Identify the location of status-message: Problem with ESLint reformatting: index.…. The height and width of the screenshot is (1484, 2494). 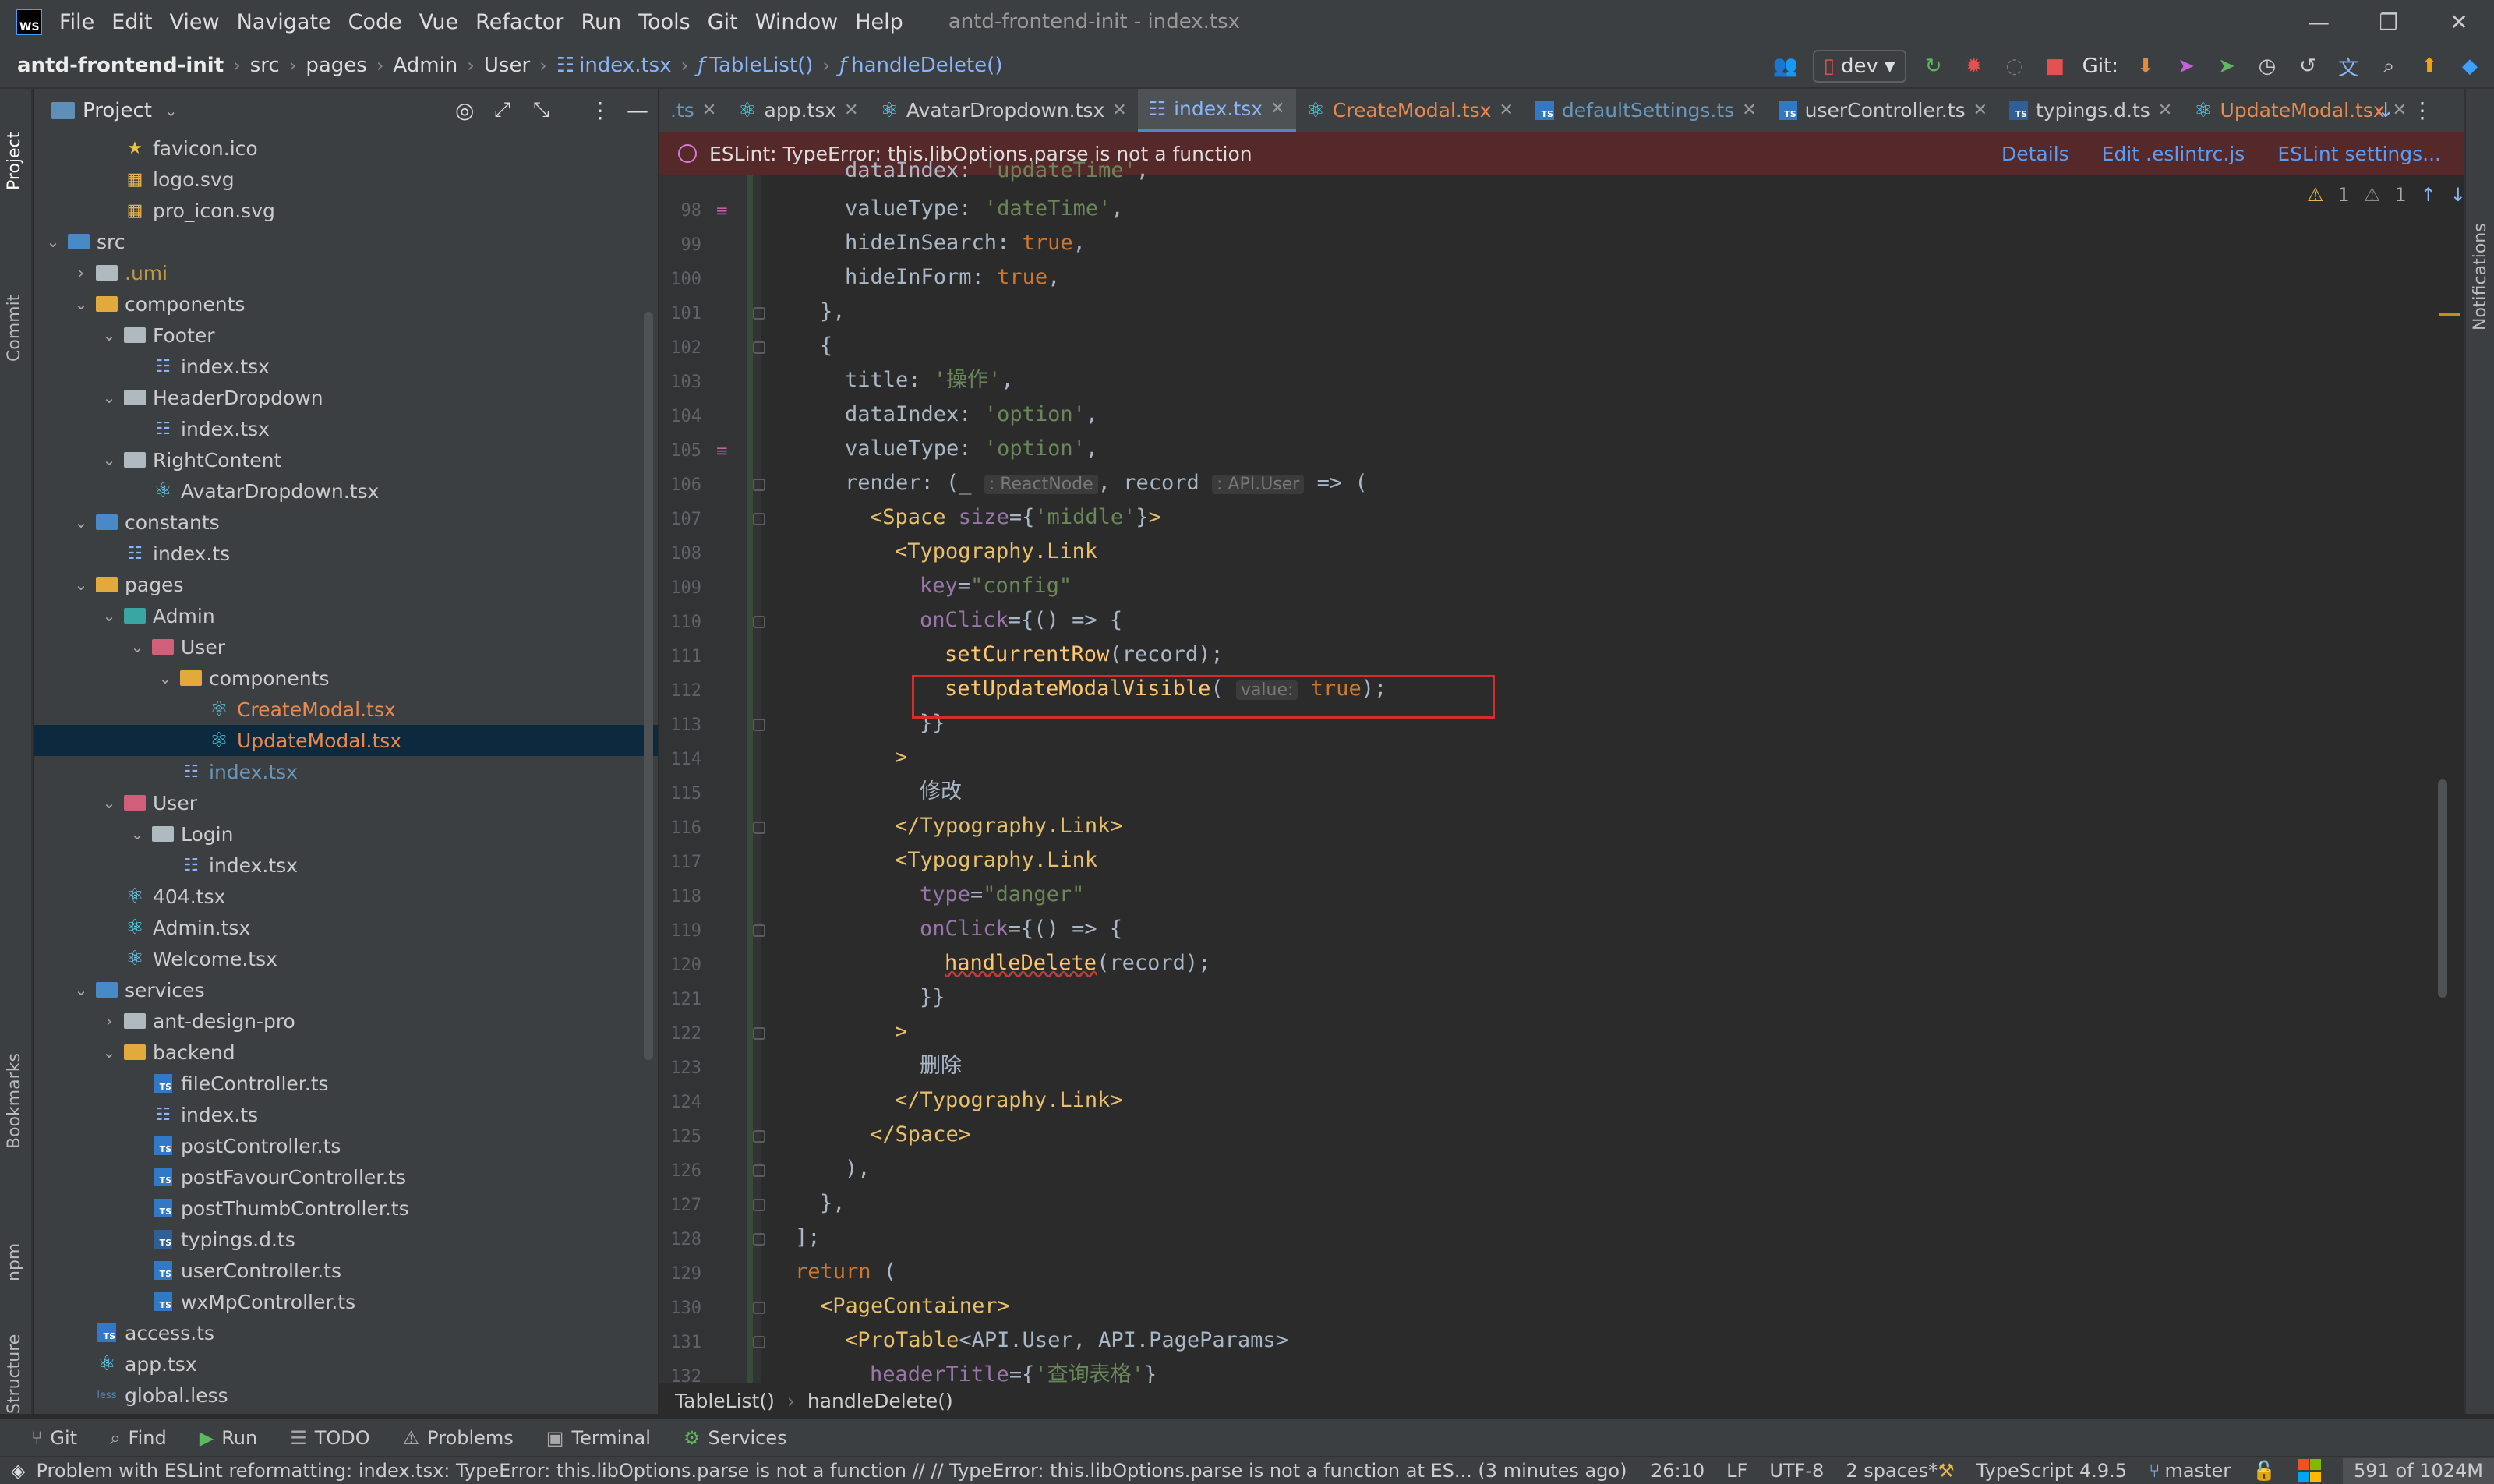
(831, 1471).